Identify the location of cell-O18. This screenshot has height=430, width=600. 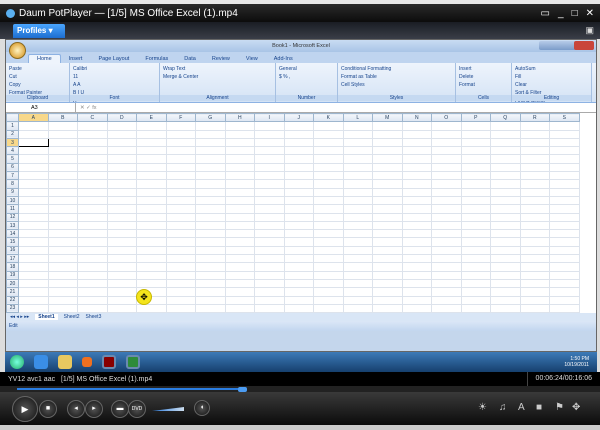
(446, 267).